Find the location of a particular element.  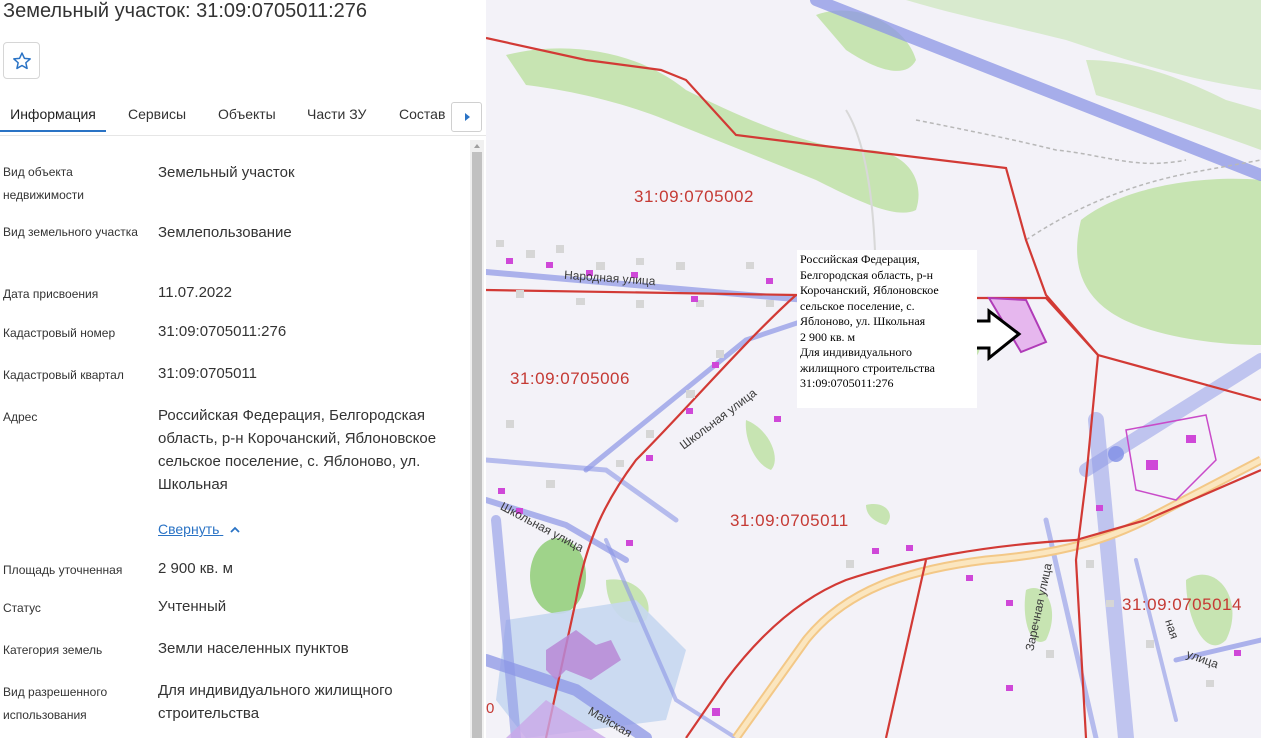

info-label: Вид разрешенного использования is located at coordinates (55, 703).